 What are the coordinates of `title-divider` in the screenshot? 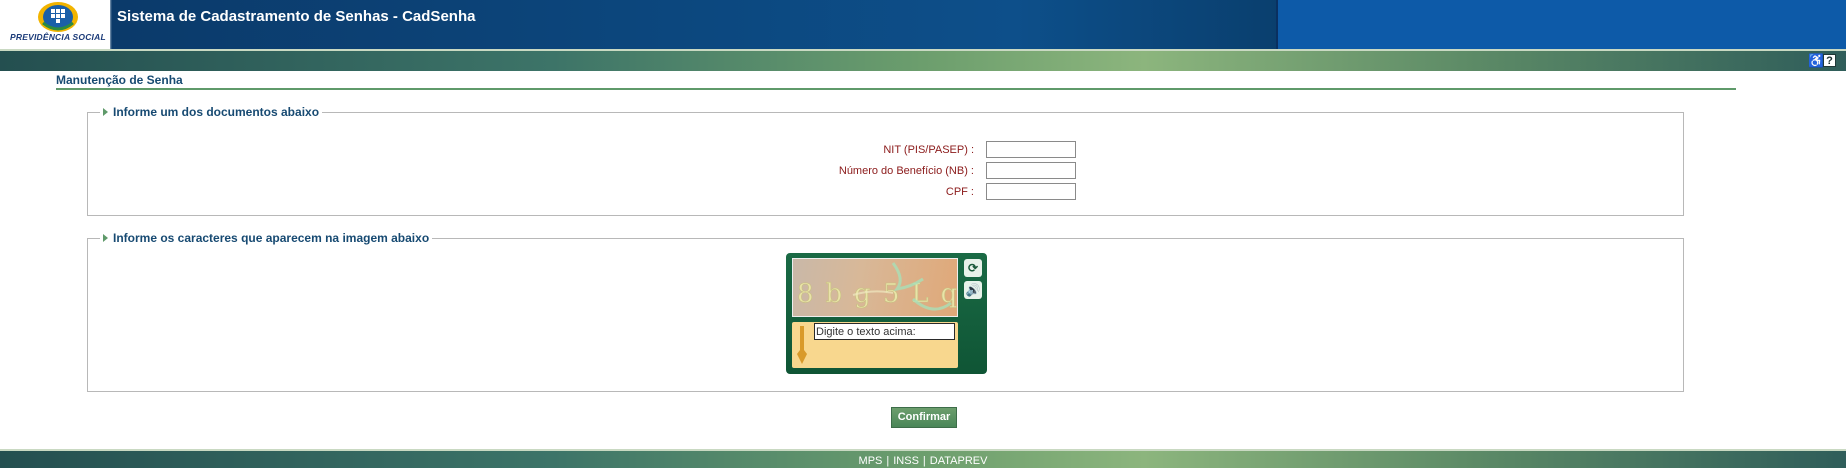 It's located at (896, 89).